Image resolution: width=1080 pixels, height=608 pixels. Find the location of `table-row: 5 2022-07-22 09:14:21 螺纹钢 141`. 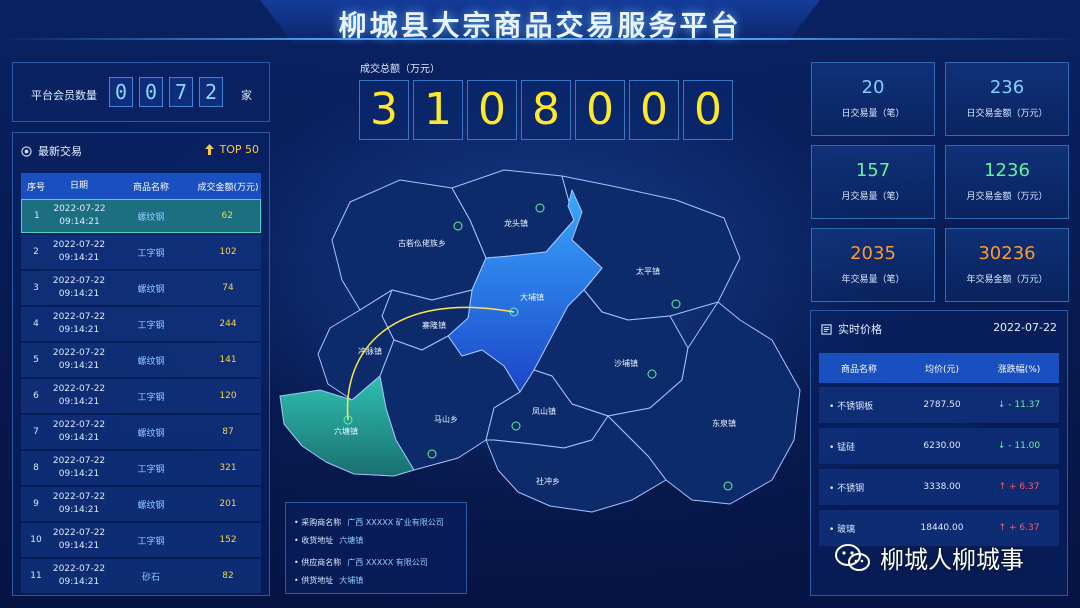

table-row: 5 2022-07-22 09:14:21 螺纹钢 141 is located at coordinates (141, 360).